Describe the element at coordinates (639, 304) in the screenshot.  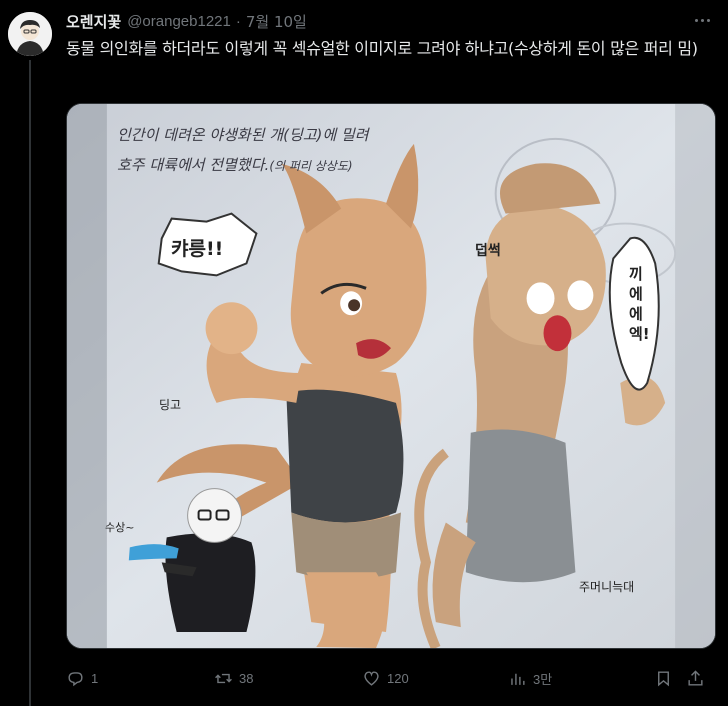
I see `sfx-scream: 끼에에엑!` at that location.